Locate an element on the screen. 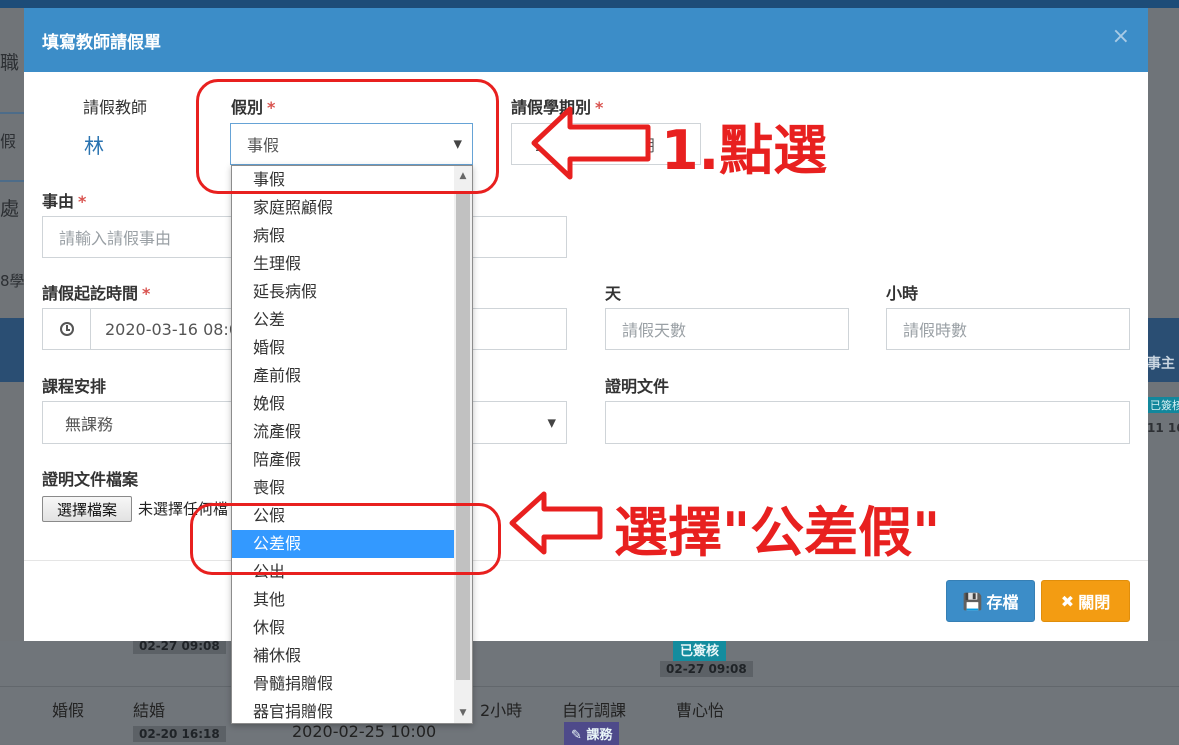 The height and width of the screenshot is (745, 1179). teacher-name: 林 is located at coordinates (94, 146).